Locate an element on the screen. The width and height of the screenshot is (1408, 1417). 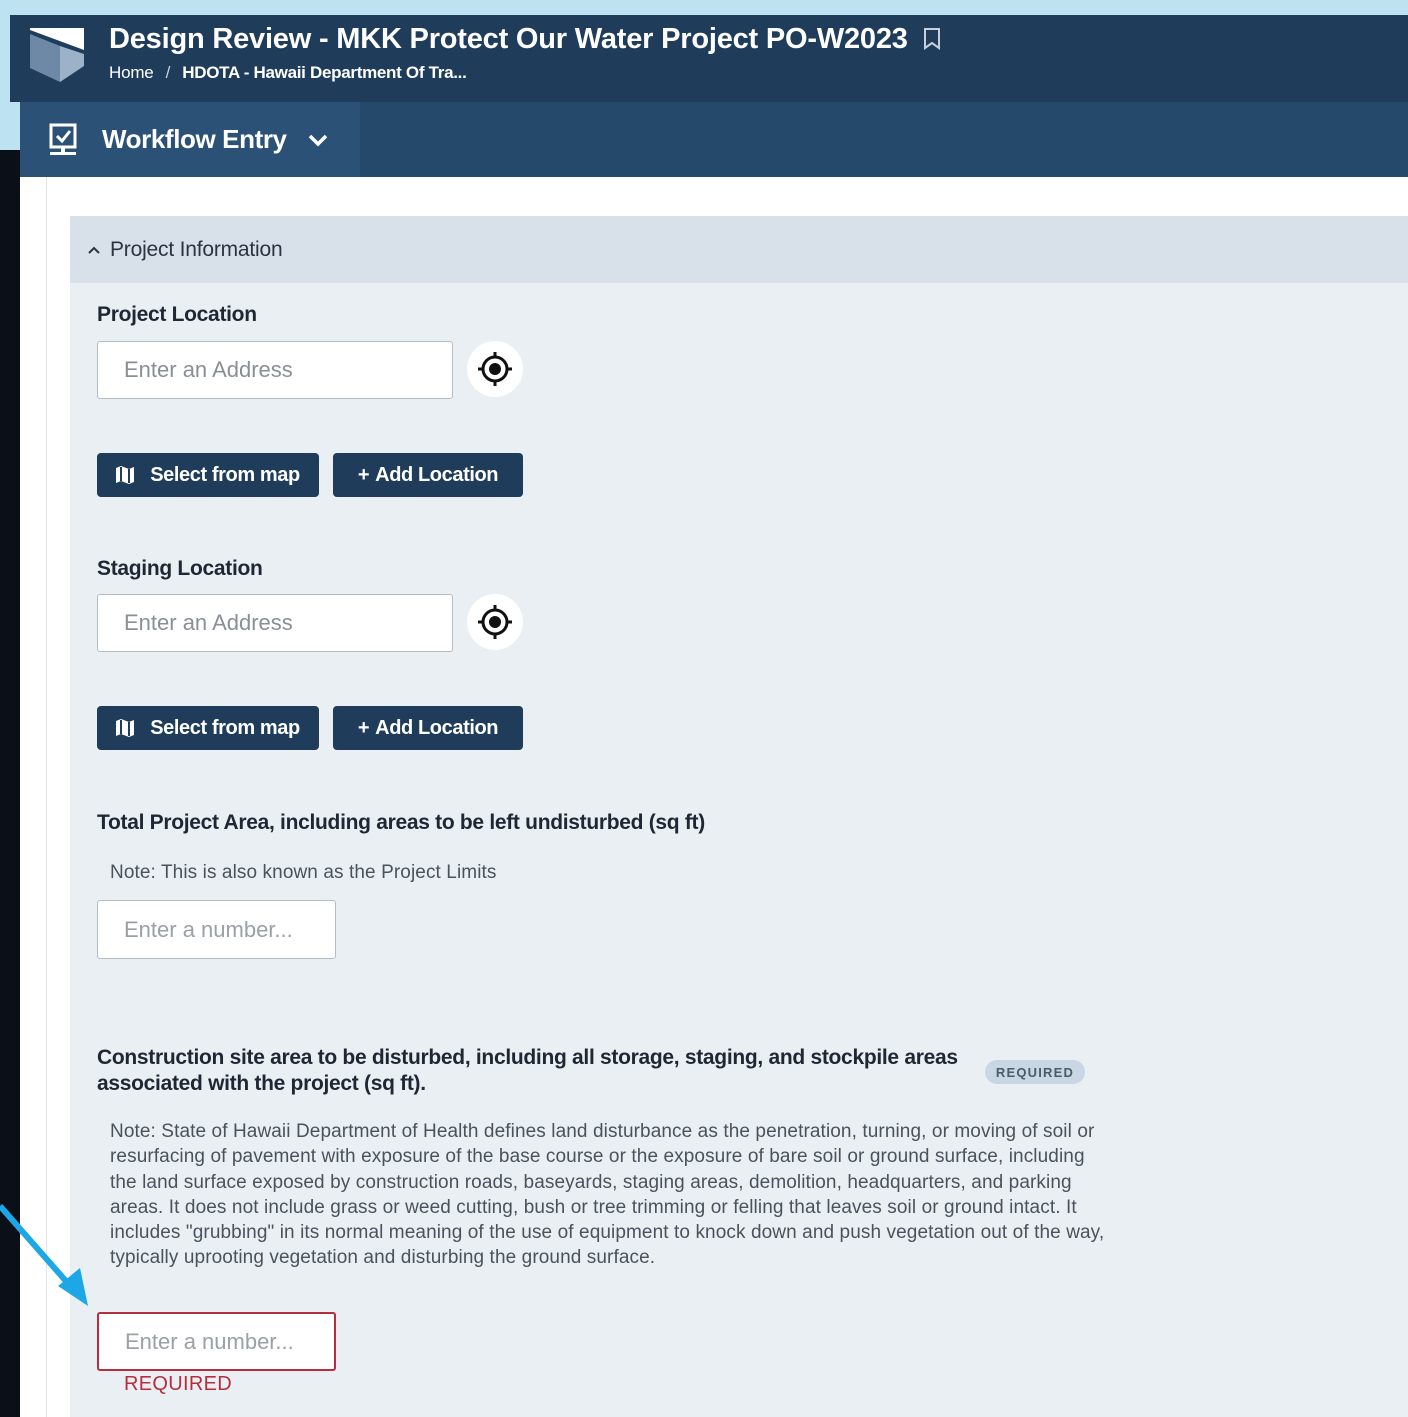
staging-add-location-button: + Add Location is located at coordinates (428, 728).